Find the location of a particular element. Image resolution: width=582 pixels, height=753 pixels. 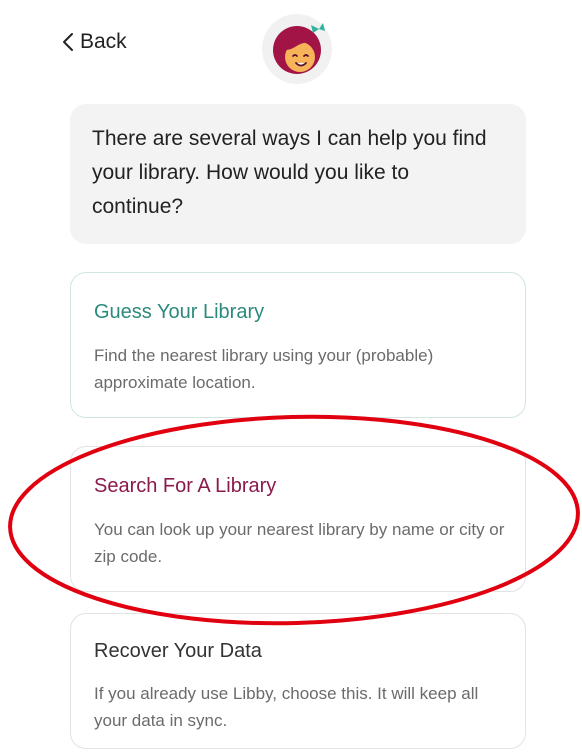

back-button: Back is located at coordinates (94, 42).